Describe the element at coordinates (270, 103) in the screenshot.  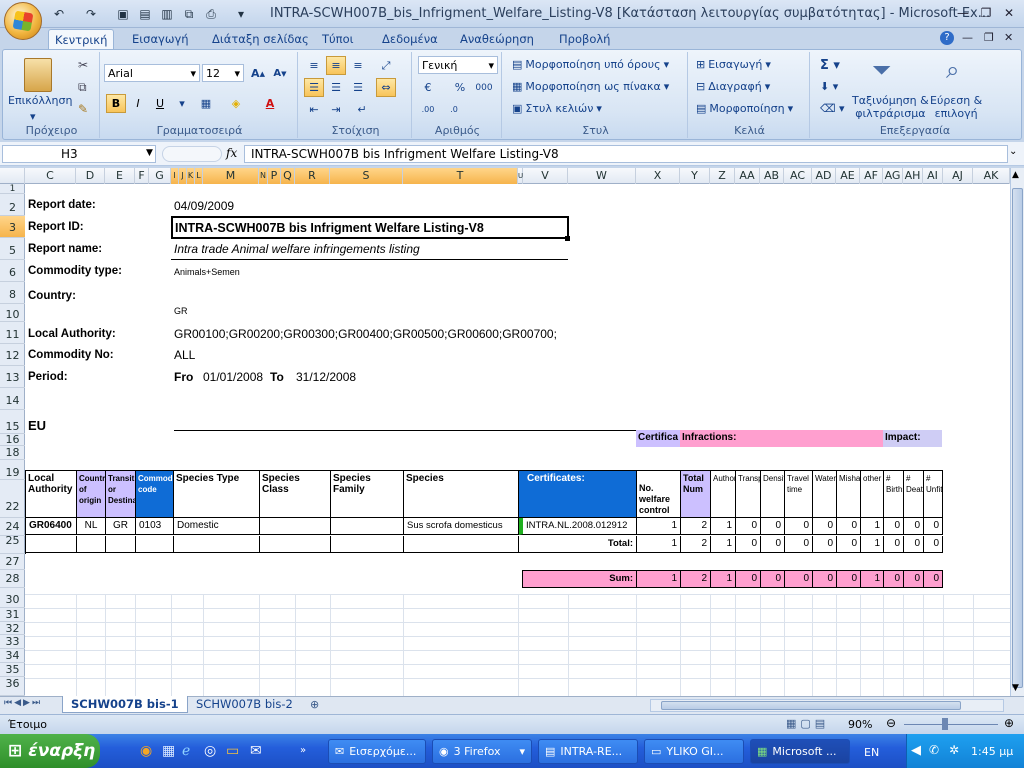
I see `font-color-icon: A` at that location.